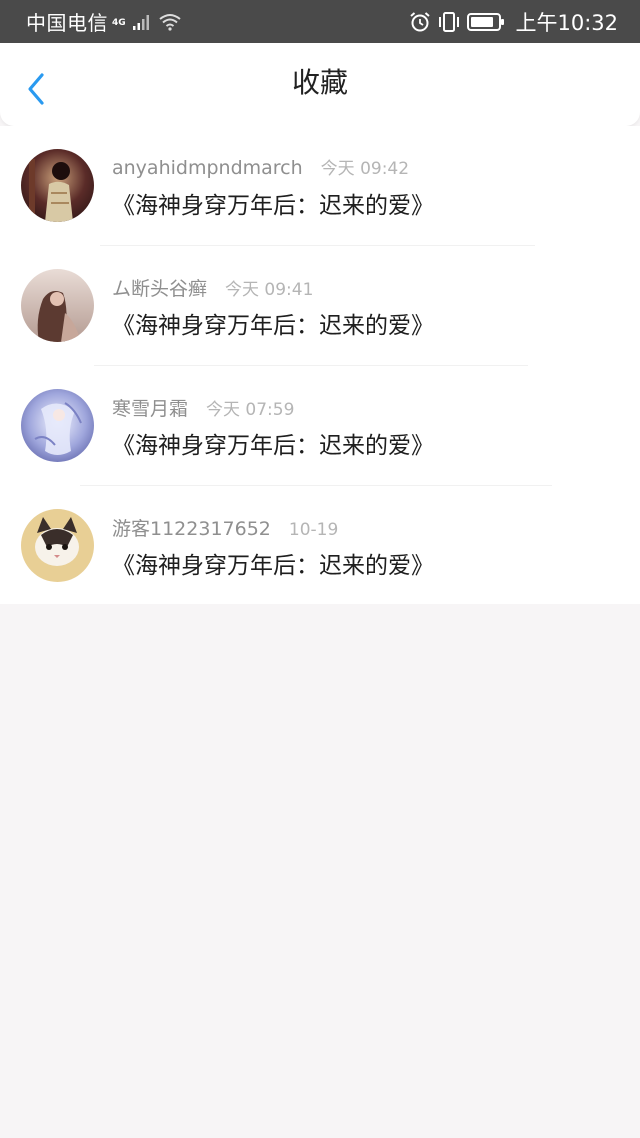 This screenshot has height=1138, width=640. I want to click on item-meta: 游客1122317652 10-19, so click(225, 527).